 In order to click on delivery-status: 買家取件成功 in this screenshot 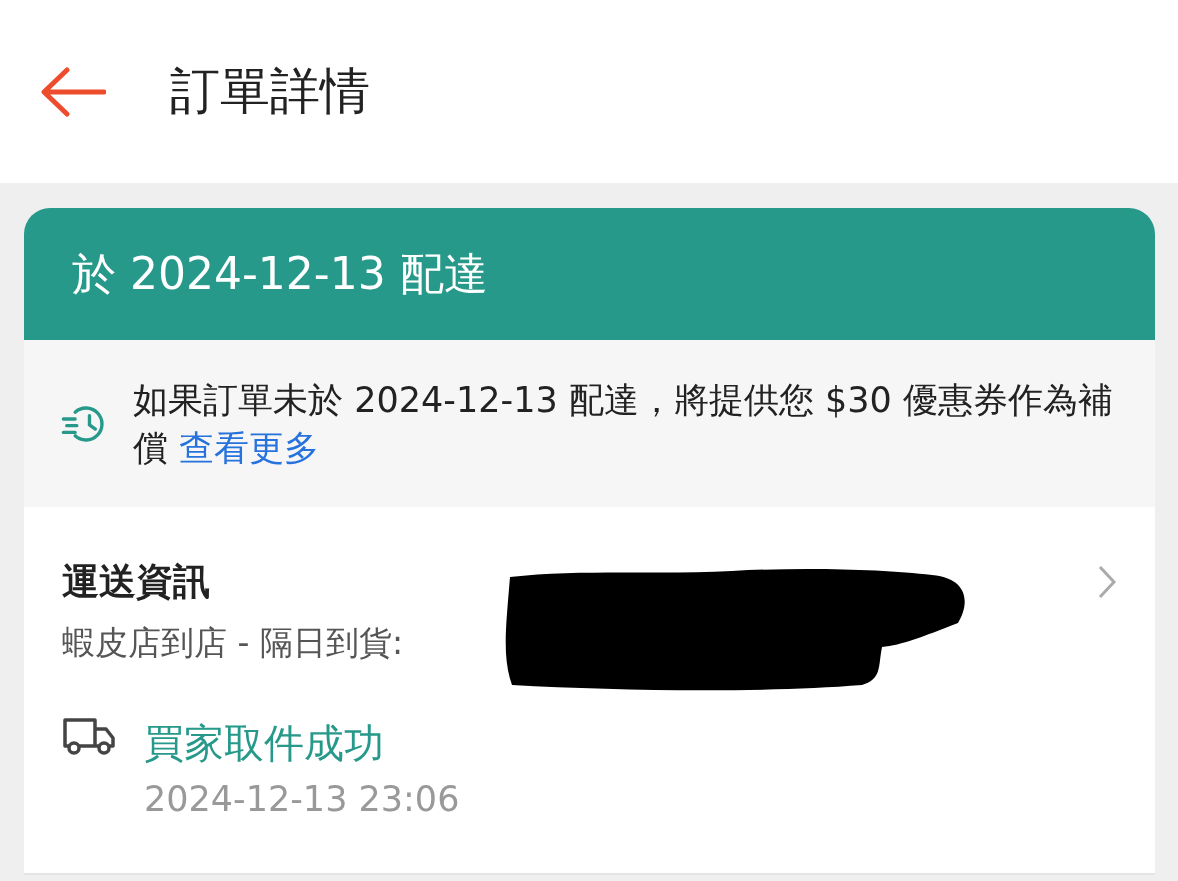, I will do `click(264, 743)`.